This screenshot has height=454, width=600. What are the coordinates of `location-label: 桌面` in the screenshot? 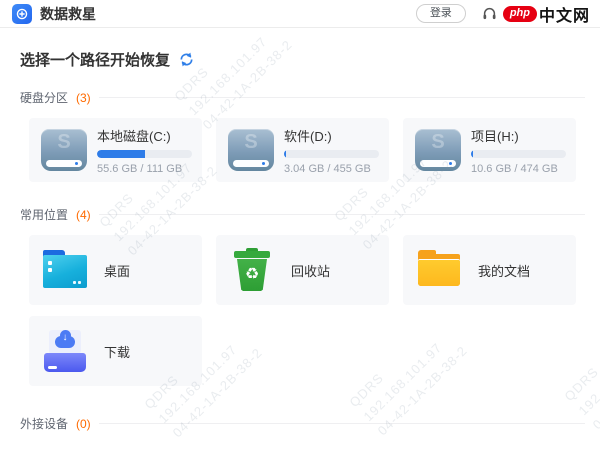 It's located at (117, 271).